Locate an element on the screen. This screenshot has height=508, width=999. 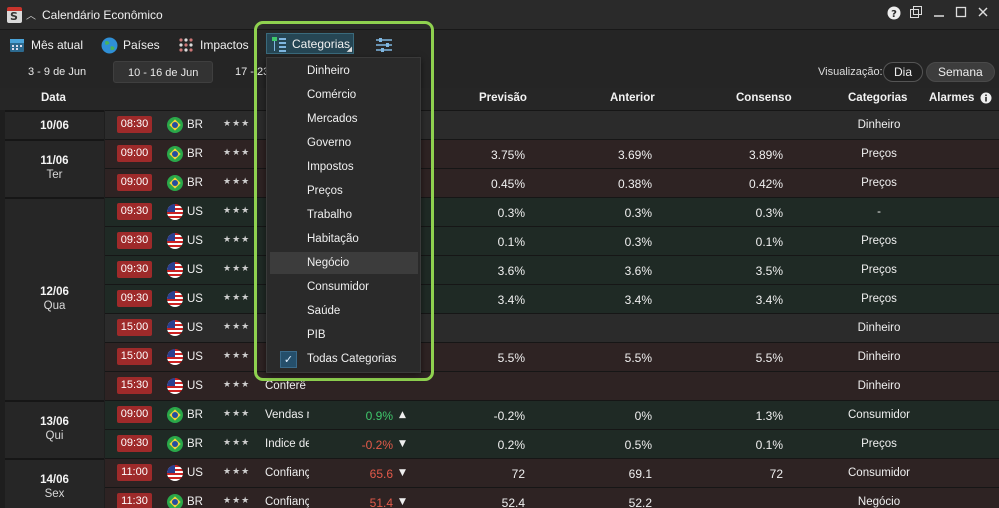
dropdown-item-label: Negócio is located at coordinates (328, 263).